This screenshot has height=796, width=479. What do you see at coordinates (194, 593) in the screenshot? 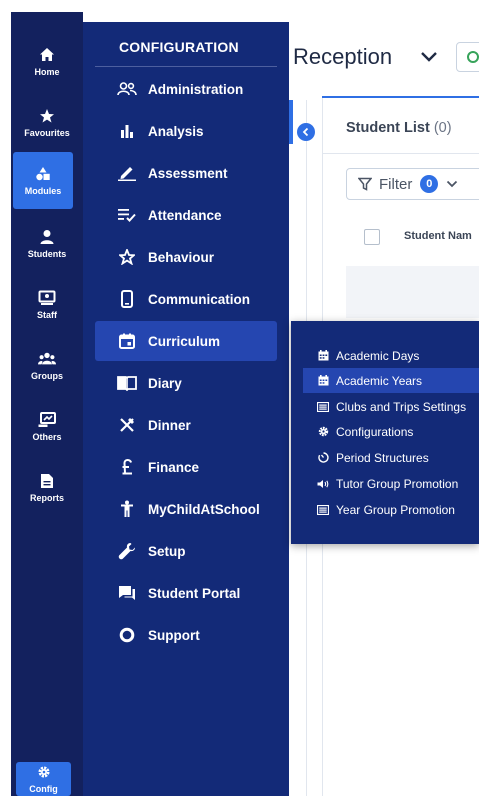
I see `menu-item-label: Student Portal` at bounding box center [194, 593].